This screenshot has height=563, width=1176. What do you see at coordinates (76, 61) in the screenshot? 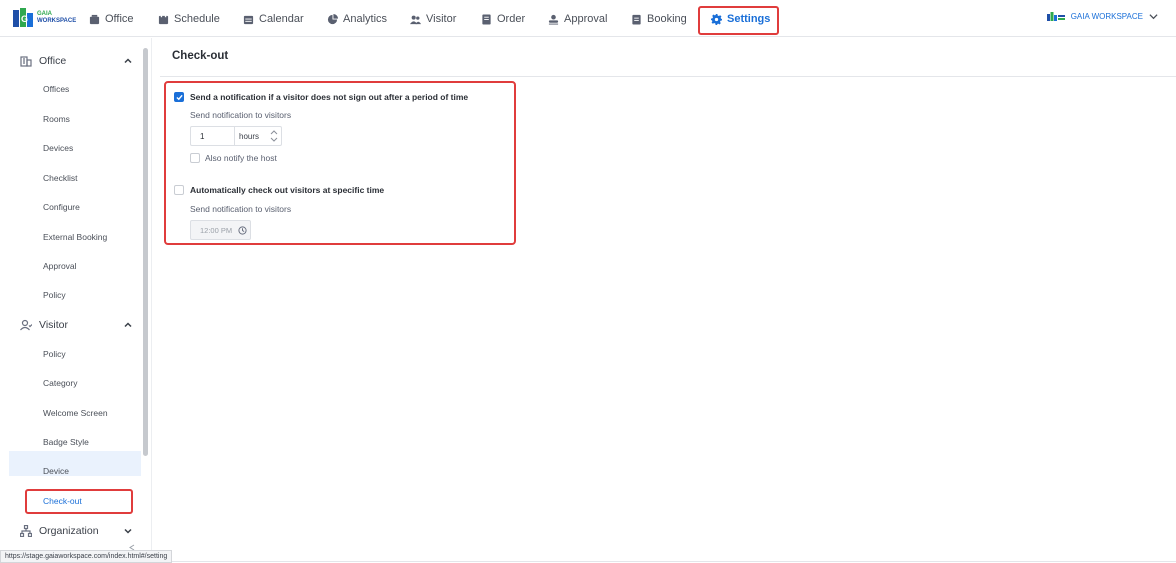
I see `sidebar-section-office: Office` at bounding box center [76, 61].